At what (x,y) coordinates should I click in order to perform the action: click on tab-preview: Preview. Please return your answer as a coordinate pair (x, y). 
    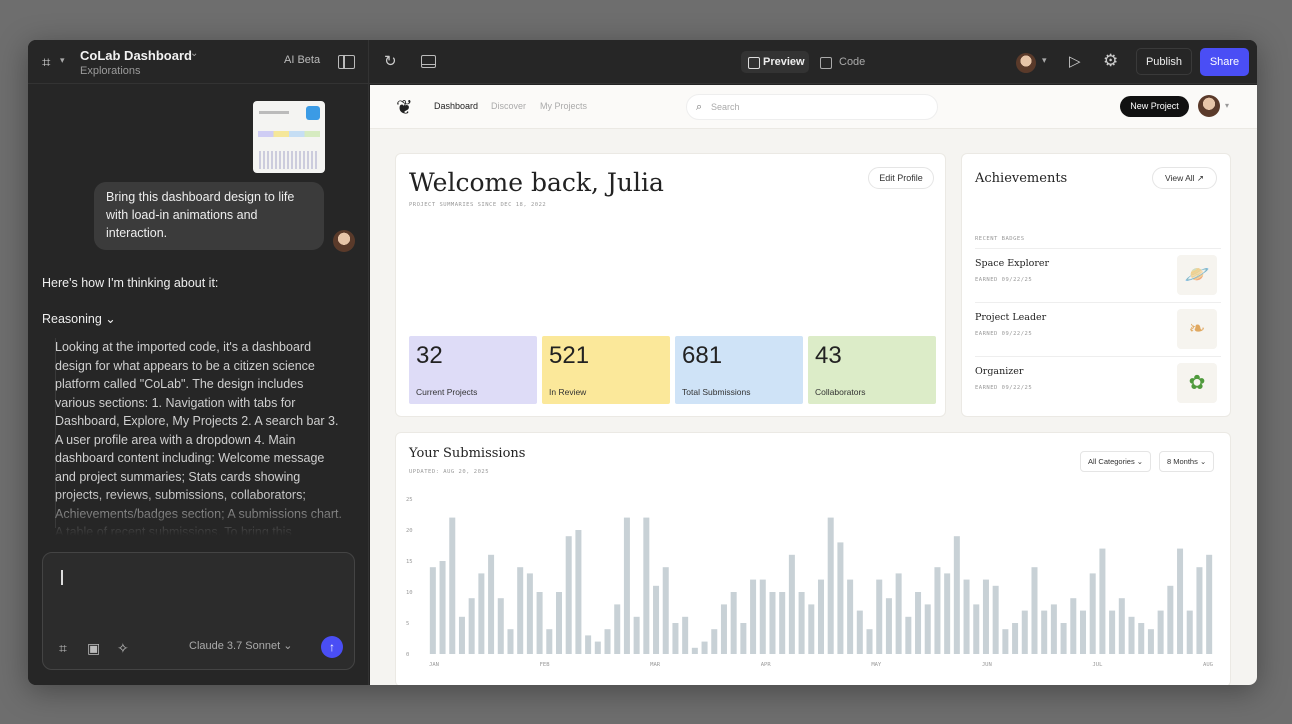
    Looking at the image, I should click on (775, 62).